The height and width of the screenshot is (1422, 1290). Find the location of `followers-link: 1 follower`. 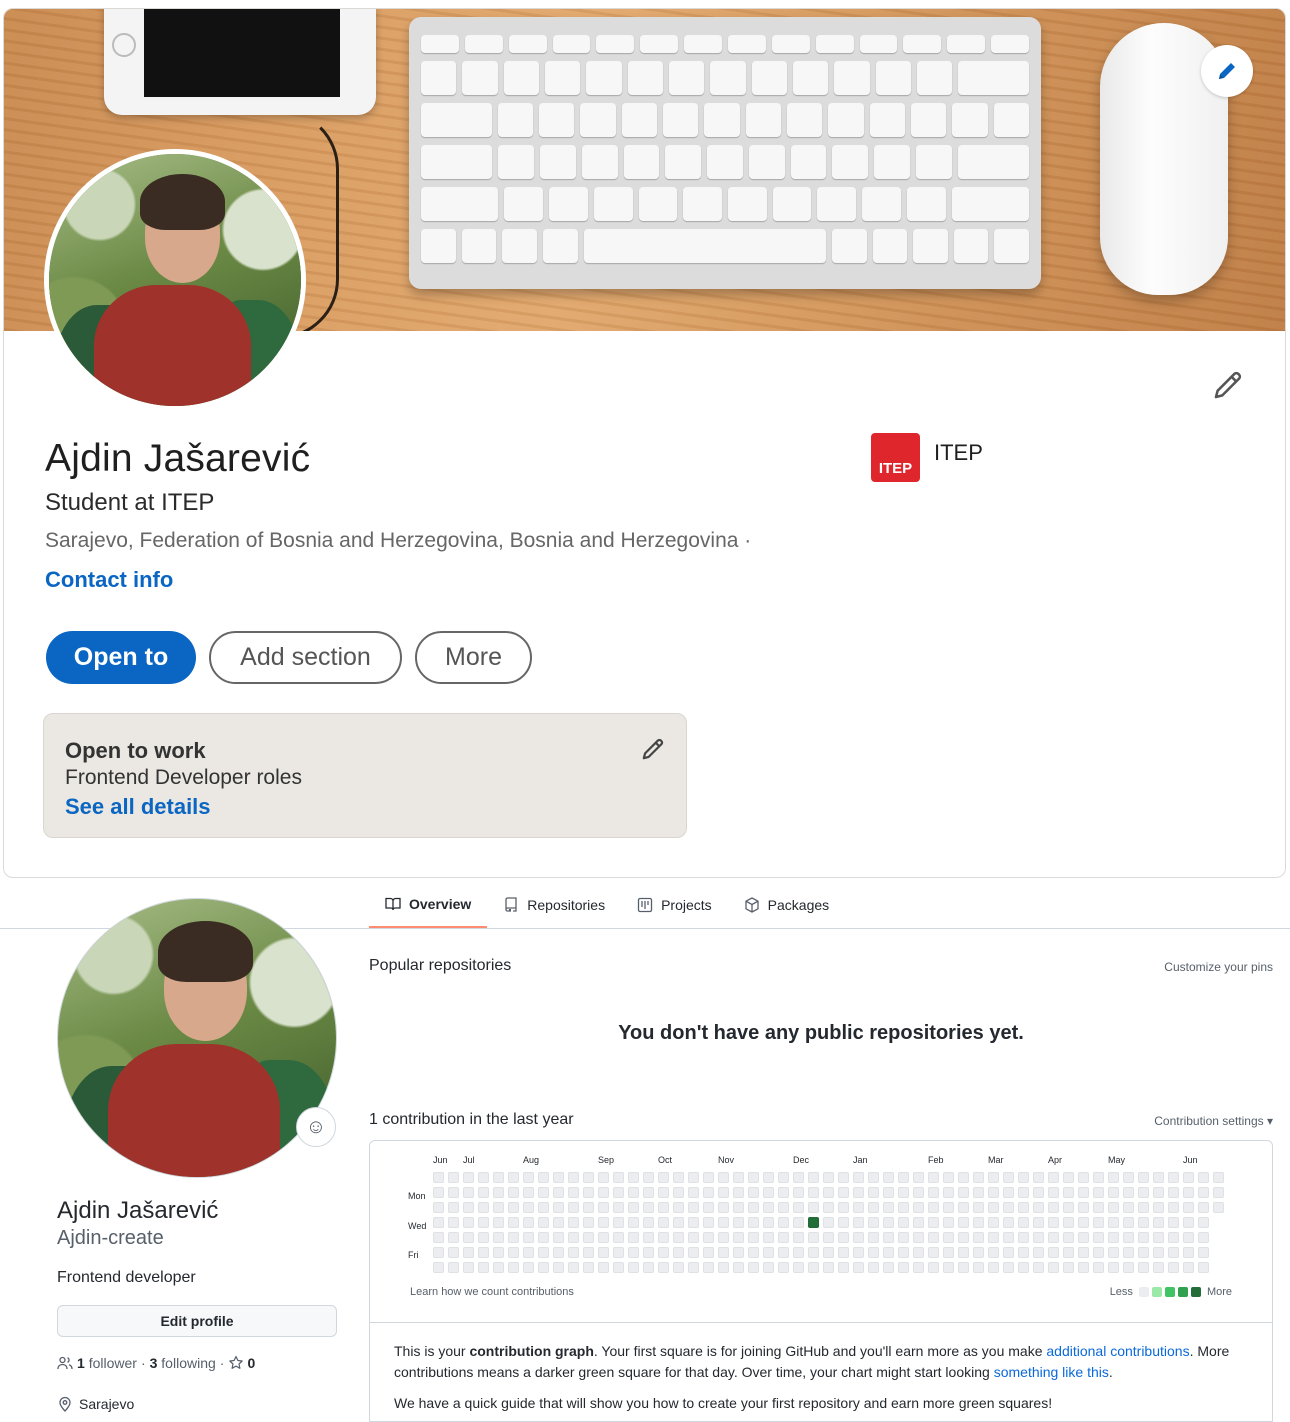

followers-link: 1 follower is located at coordinates (107, 1363).